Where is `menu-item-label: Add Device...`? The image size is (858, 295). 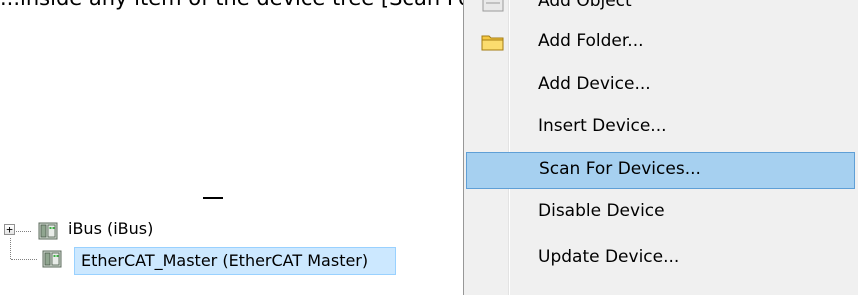
menu-item-label: Add Device... is located at coordinates (594, 84).